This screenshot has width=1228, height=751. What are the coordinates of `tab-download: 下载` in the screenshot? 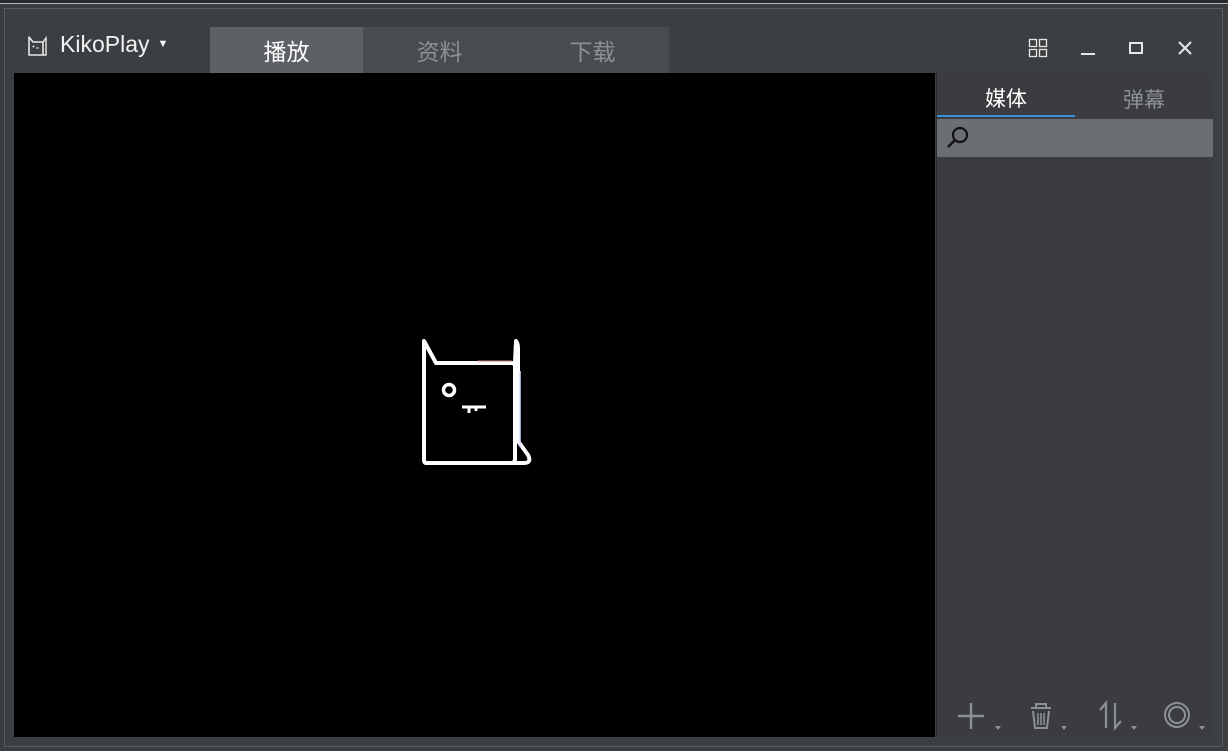 It's located at (592, 50).